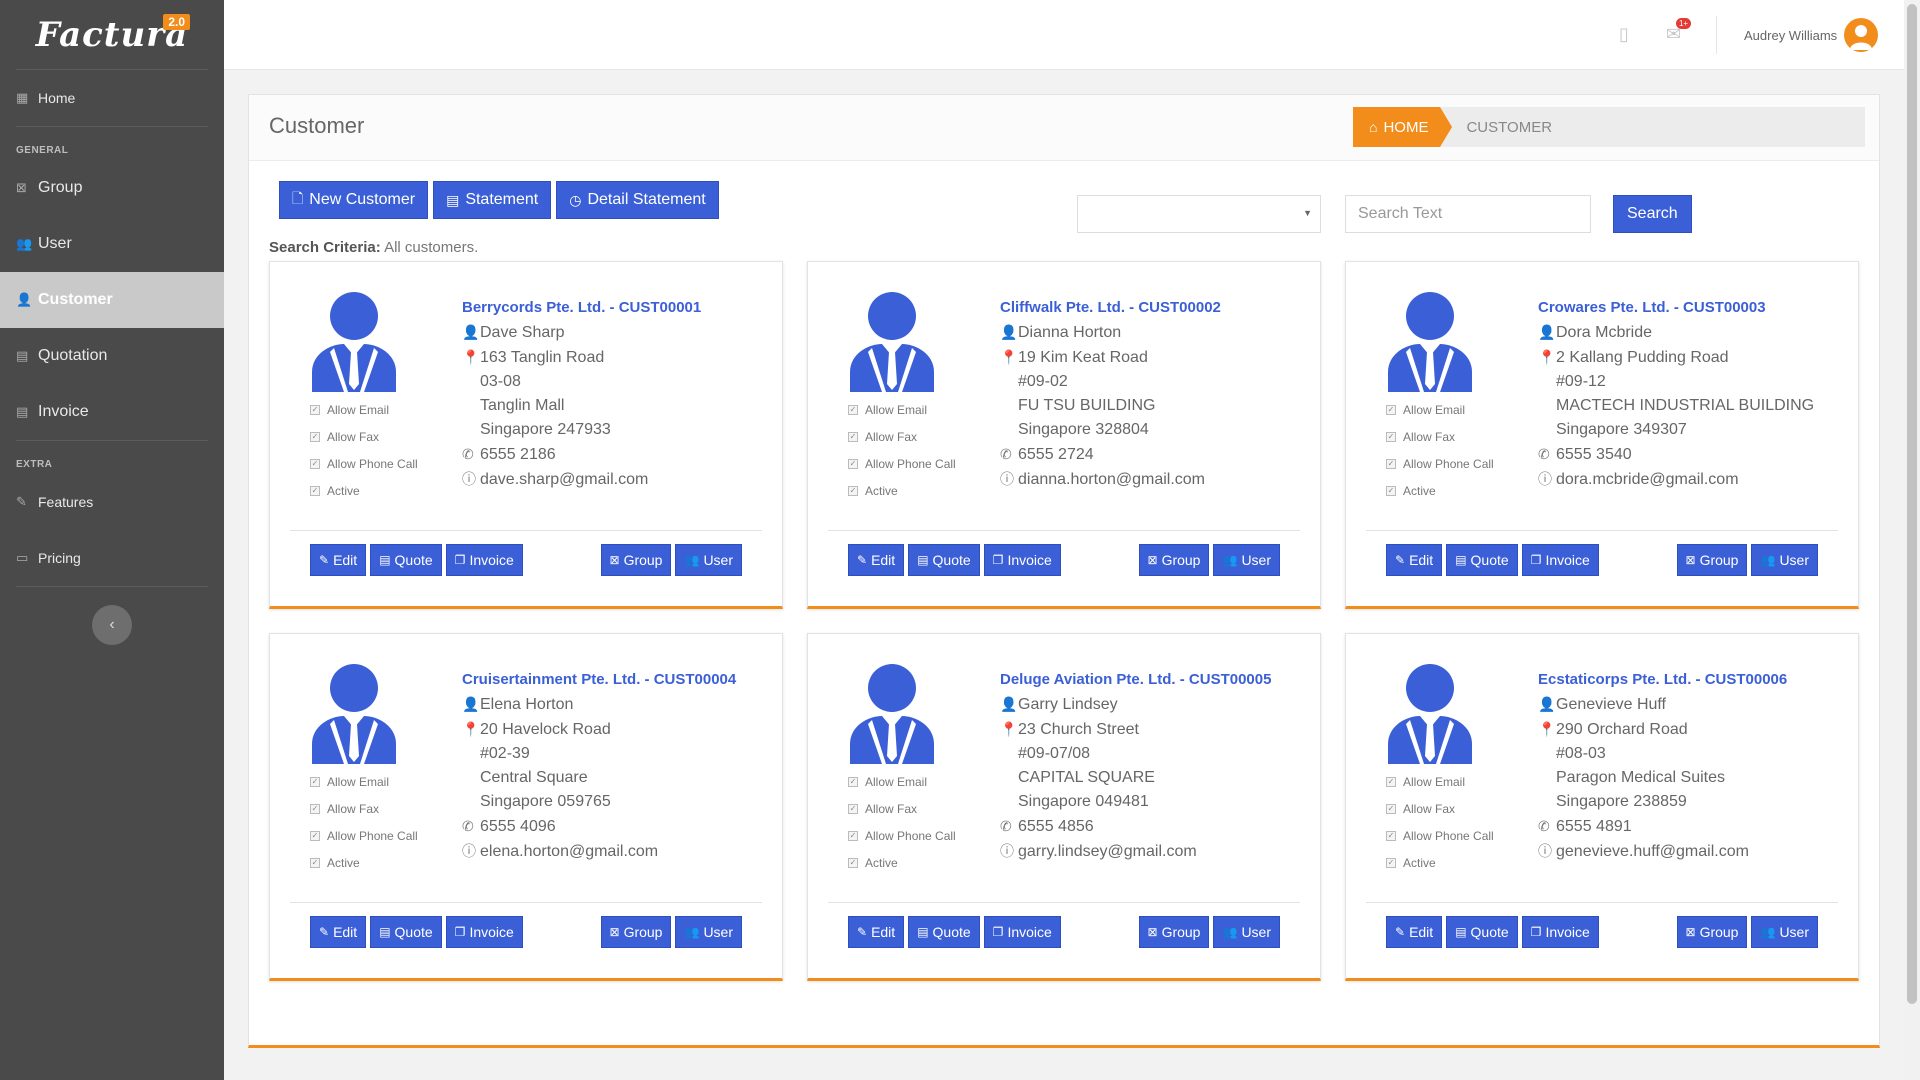 The height and width of the screenshot is (1080, 1920). I want to click on sidebar-collapse-button: ‹, so click(112, 625).